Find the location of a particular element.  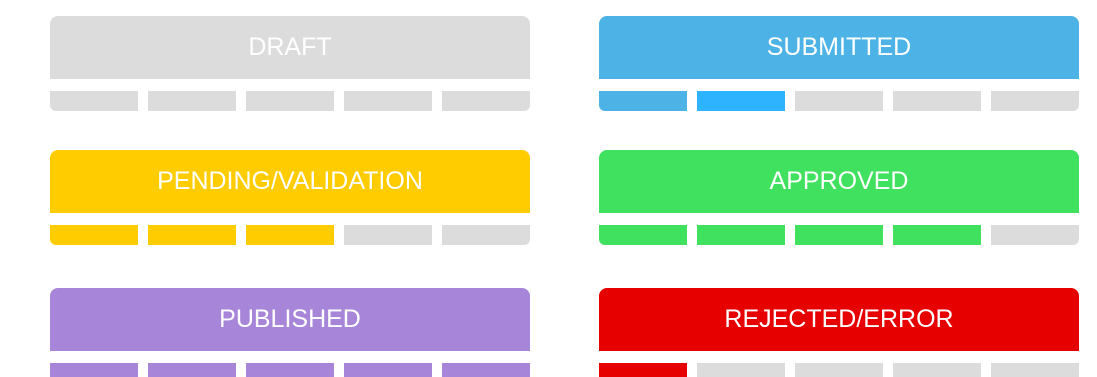

progress-segments-approved is located at coordinates (839, 235).